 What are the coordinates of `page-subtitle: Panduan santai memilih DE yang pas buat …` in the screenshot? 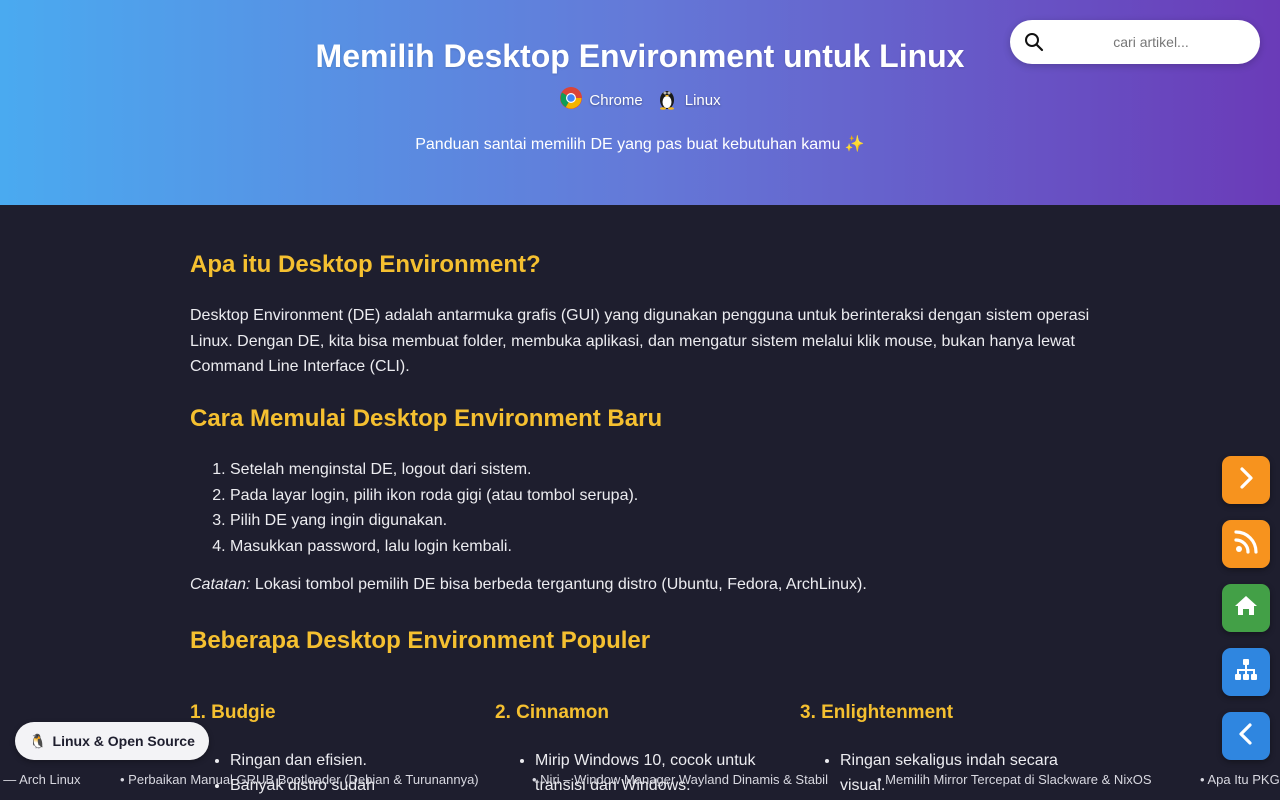 It's located at (640, 144).